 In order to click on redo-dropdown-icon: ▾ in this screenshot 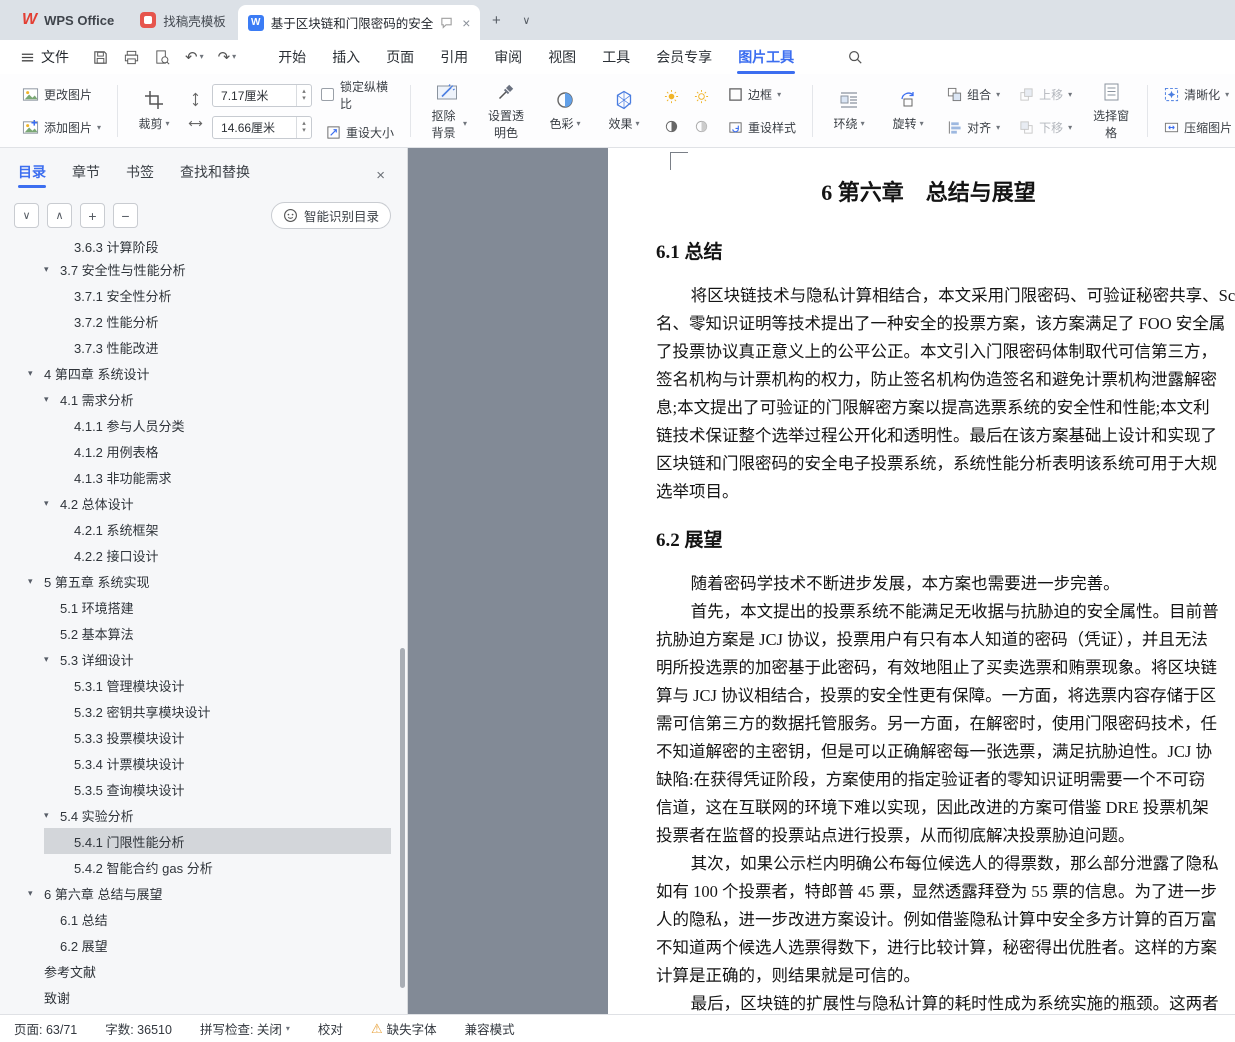, I will do `click(234, 57)`.